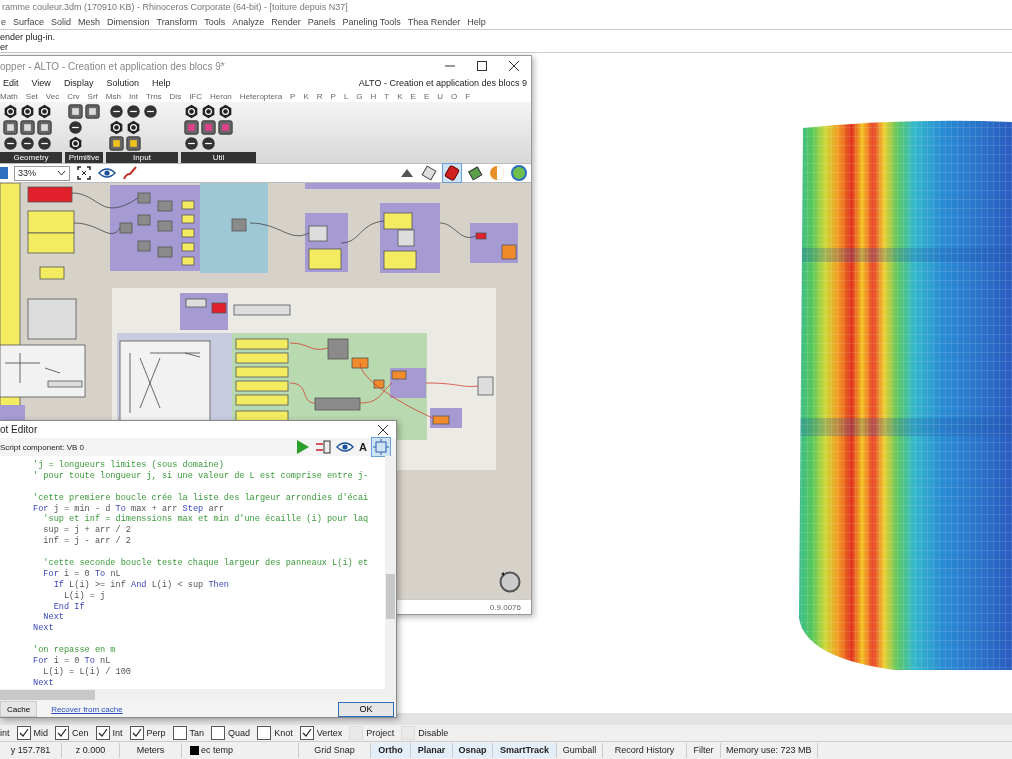 The image size is (1012, 759). What do you see at coordinates (19, 709) in the screenshot?
I see `cache-button: Cache` at bounding box center [19, 709].